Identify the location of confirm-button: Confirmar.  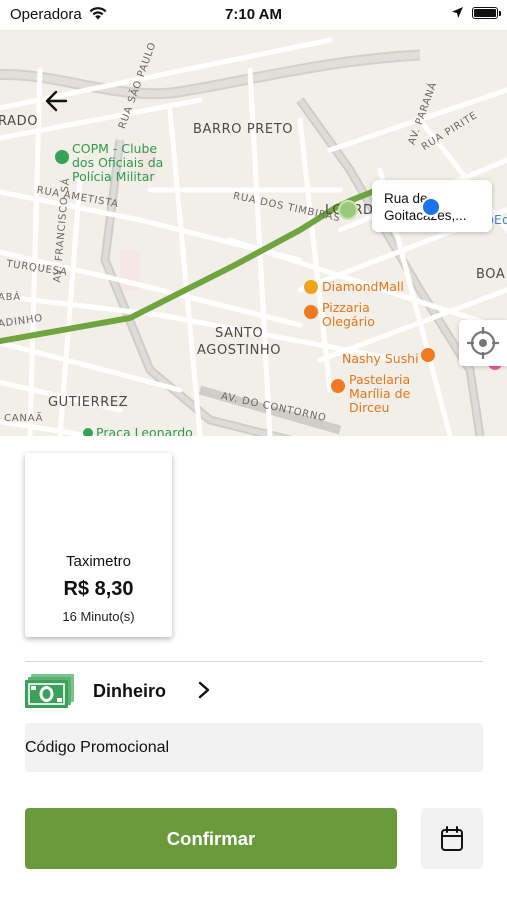
(211, 838).